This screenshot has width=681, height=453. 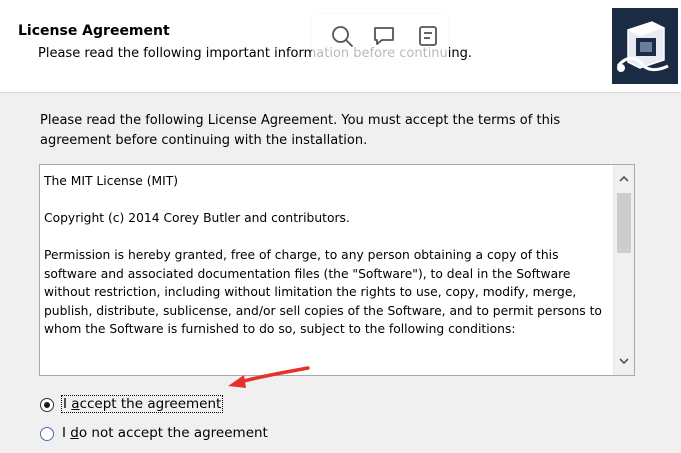 I want to click on accept-option: I accept the agreement, so click(x=135, y=405).